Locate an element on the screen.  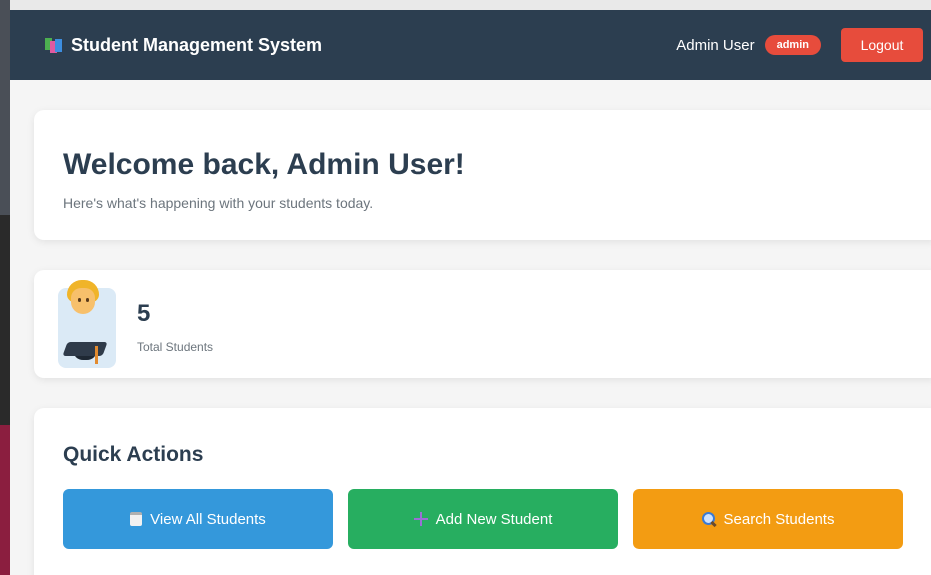
search-students-label: Search Students is located at coordinates (779, 519).